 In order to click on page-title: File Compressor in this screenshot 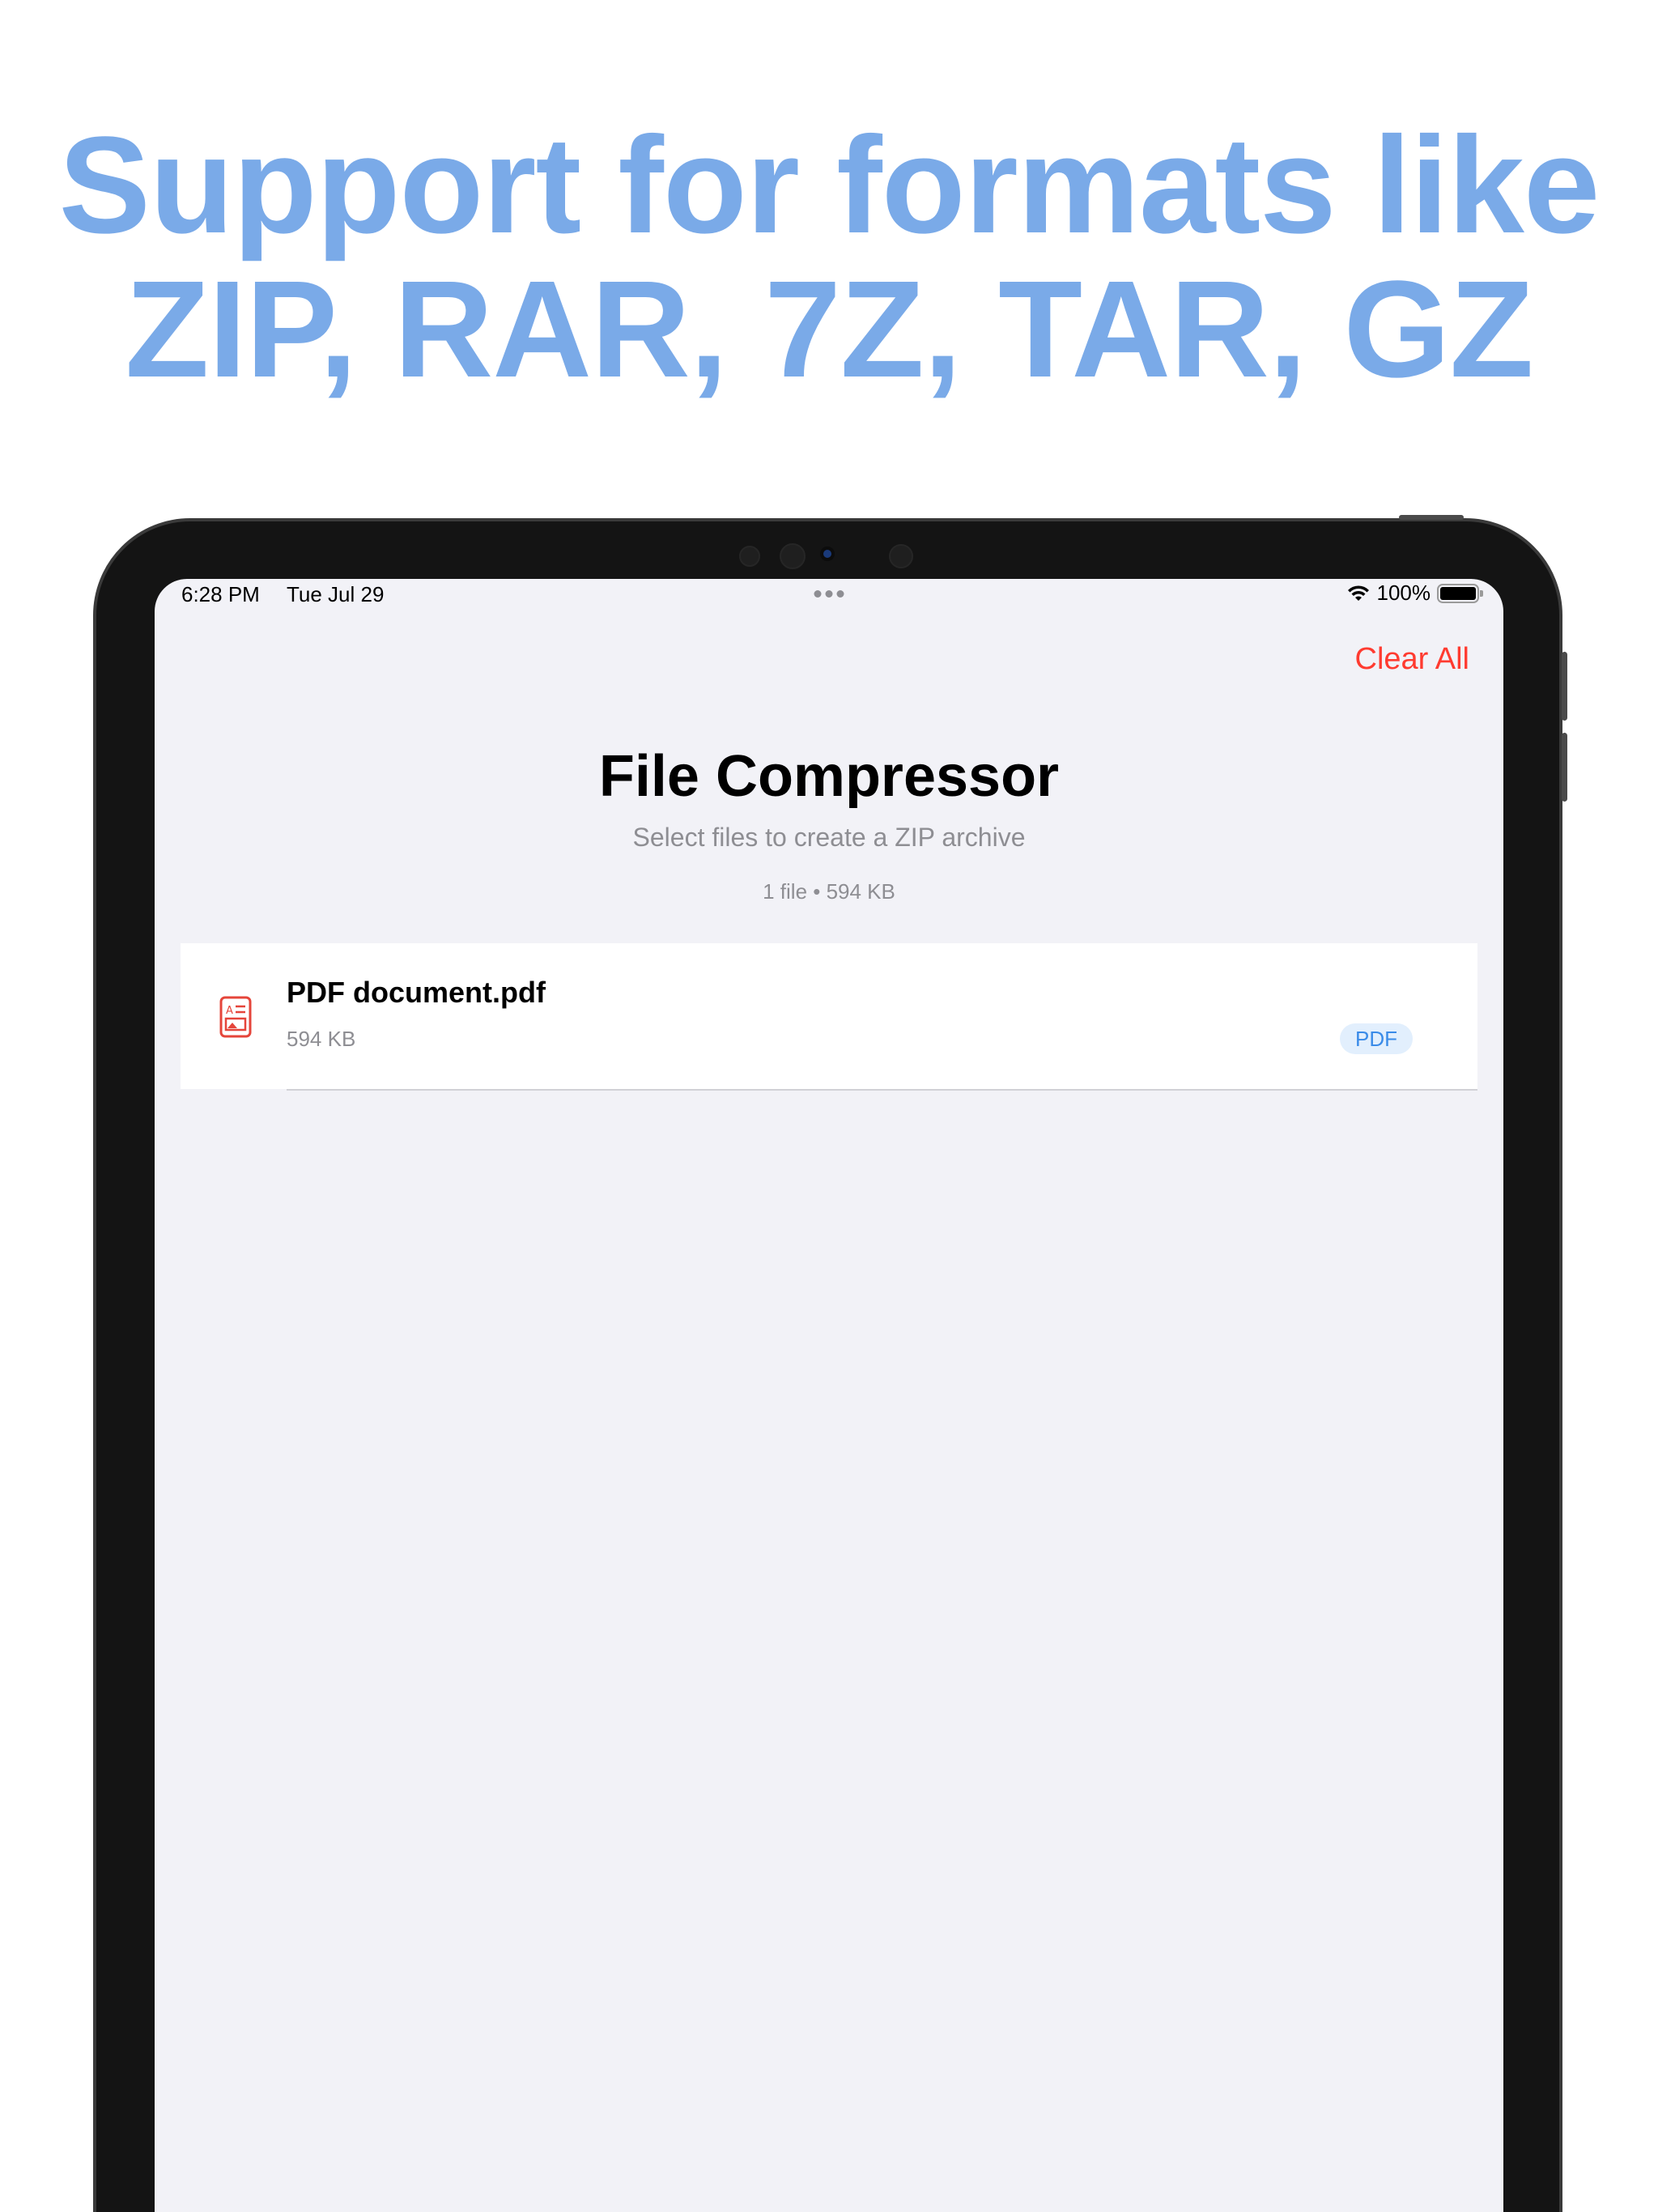, I will do `click(829, 777)`.